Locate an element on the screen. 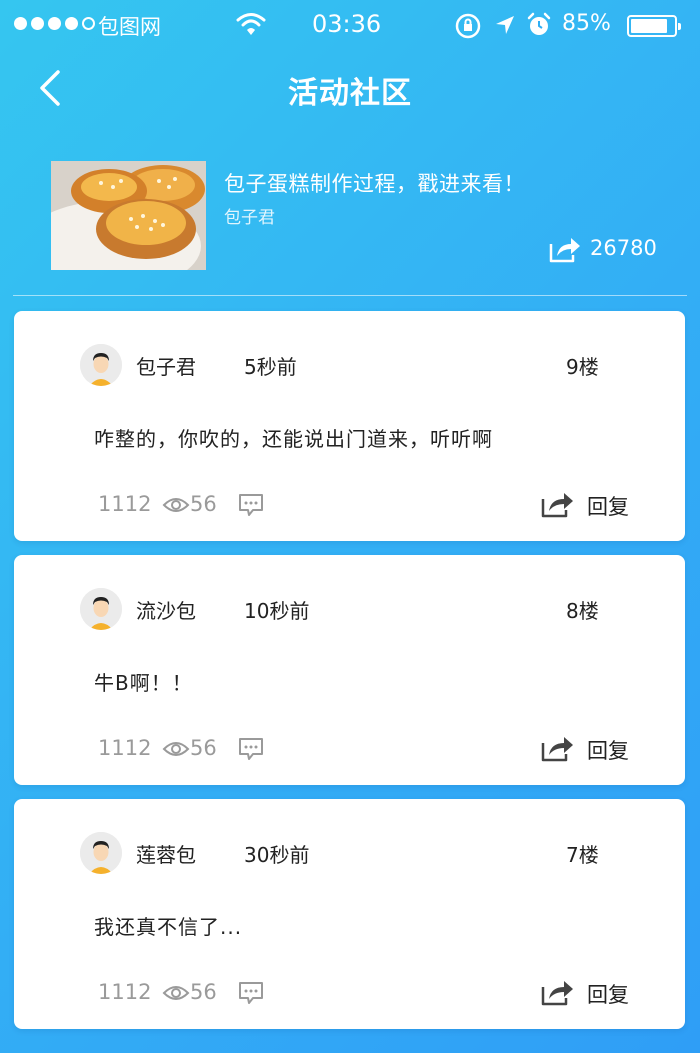 The width and height of the screenshot is (700, 1053). floor-number: 8楼 is located at coordinates (582, 611).